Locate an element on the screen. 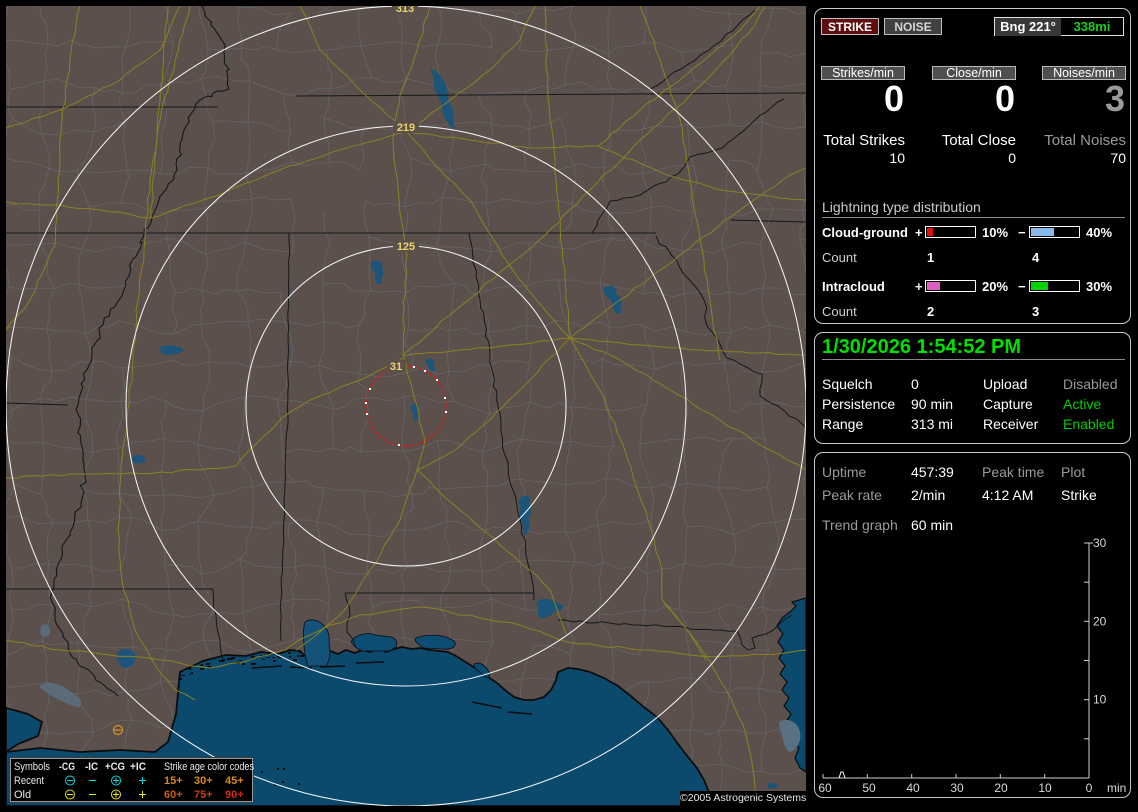 The height and width of the screenshot is (812, 1138). svg-text: 75+ is located at coordinates (203, 795).